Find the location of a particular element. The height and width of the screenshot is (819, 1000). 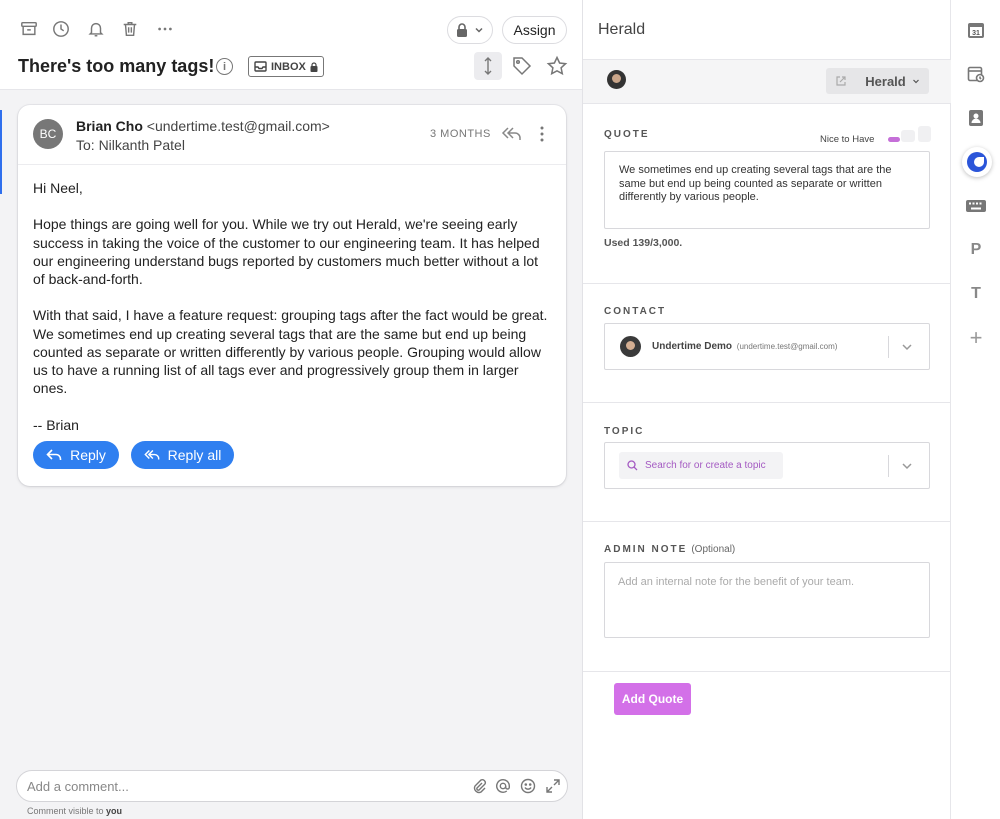

emoji-icon is located at coordinates (528, 786).